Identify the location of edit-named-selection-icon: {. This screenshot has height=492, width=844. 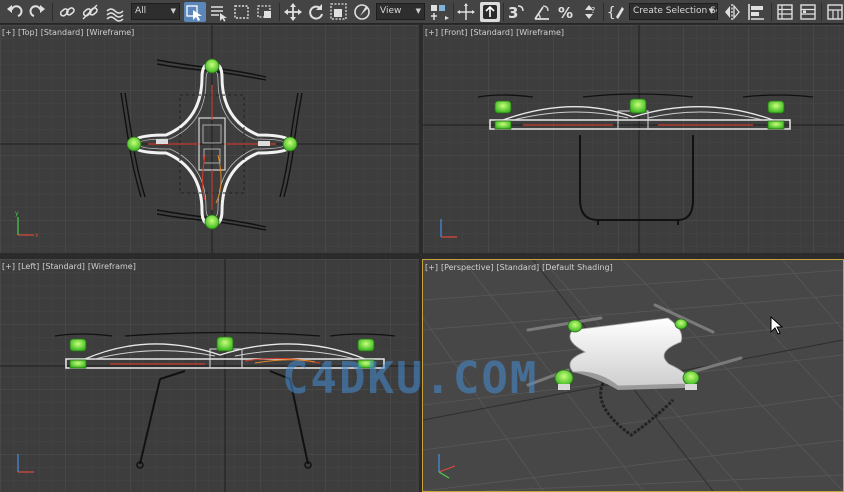
(617, 12).